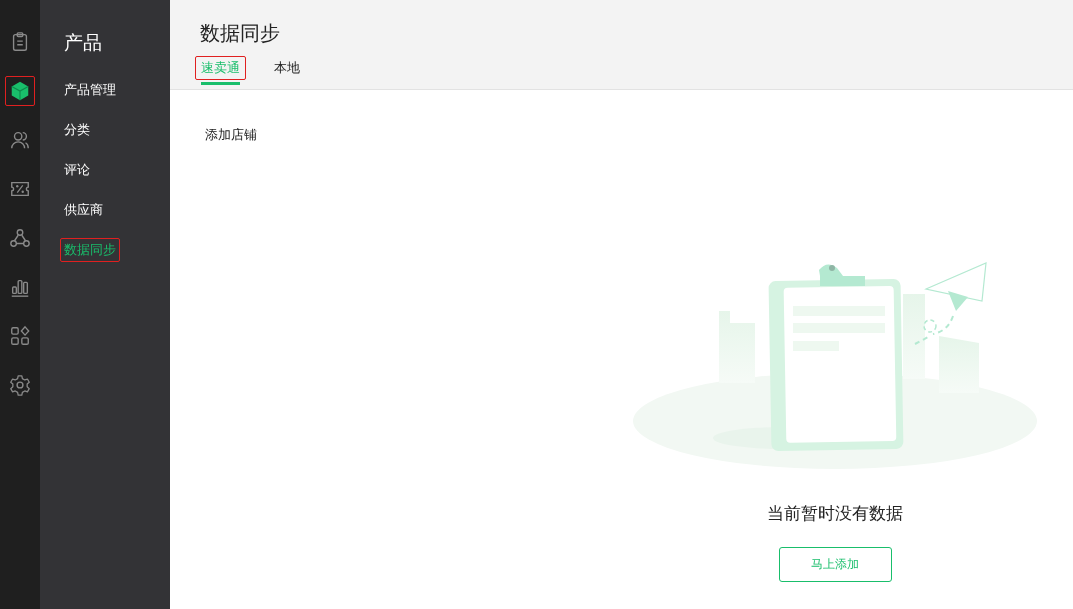 This screenshot has height=609, width=1073. I want to click on active-tab-indicator, so click(220, 83).